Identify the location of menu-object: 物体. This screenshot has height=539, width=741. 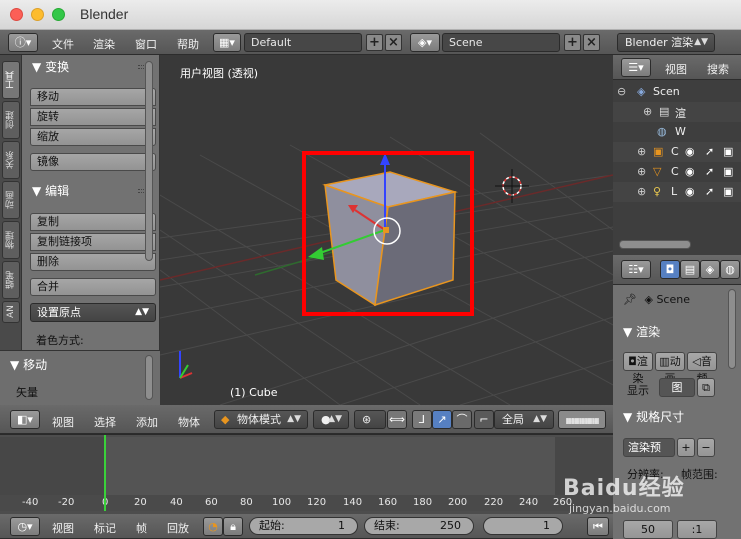
(189, 422).